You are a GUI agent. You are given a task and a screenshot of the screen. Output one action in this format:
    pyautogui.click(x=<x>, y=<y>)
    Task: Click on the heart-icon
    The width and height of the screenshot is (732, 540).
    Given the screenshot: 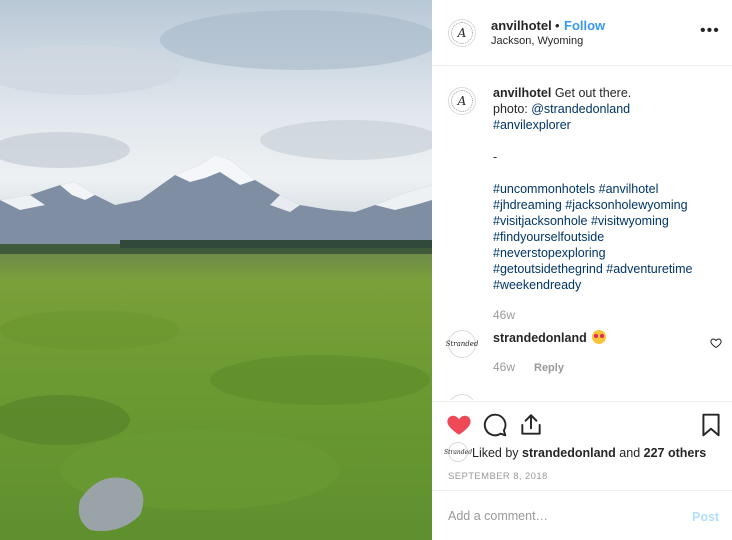 What is the action you would take?
    pyautogui.click(x=459, y=425)
    